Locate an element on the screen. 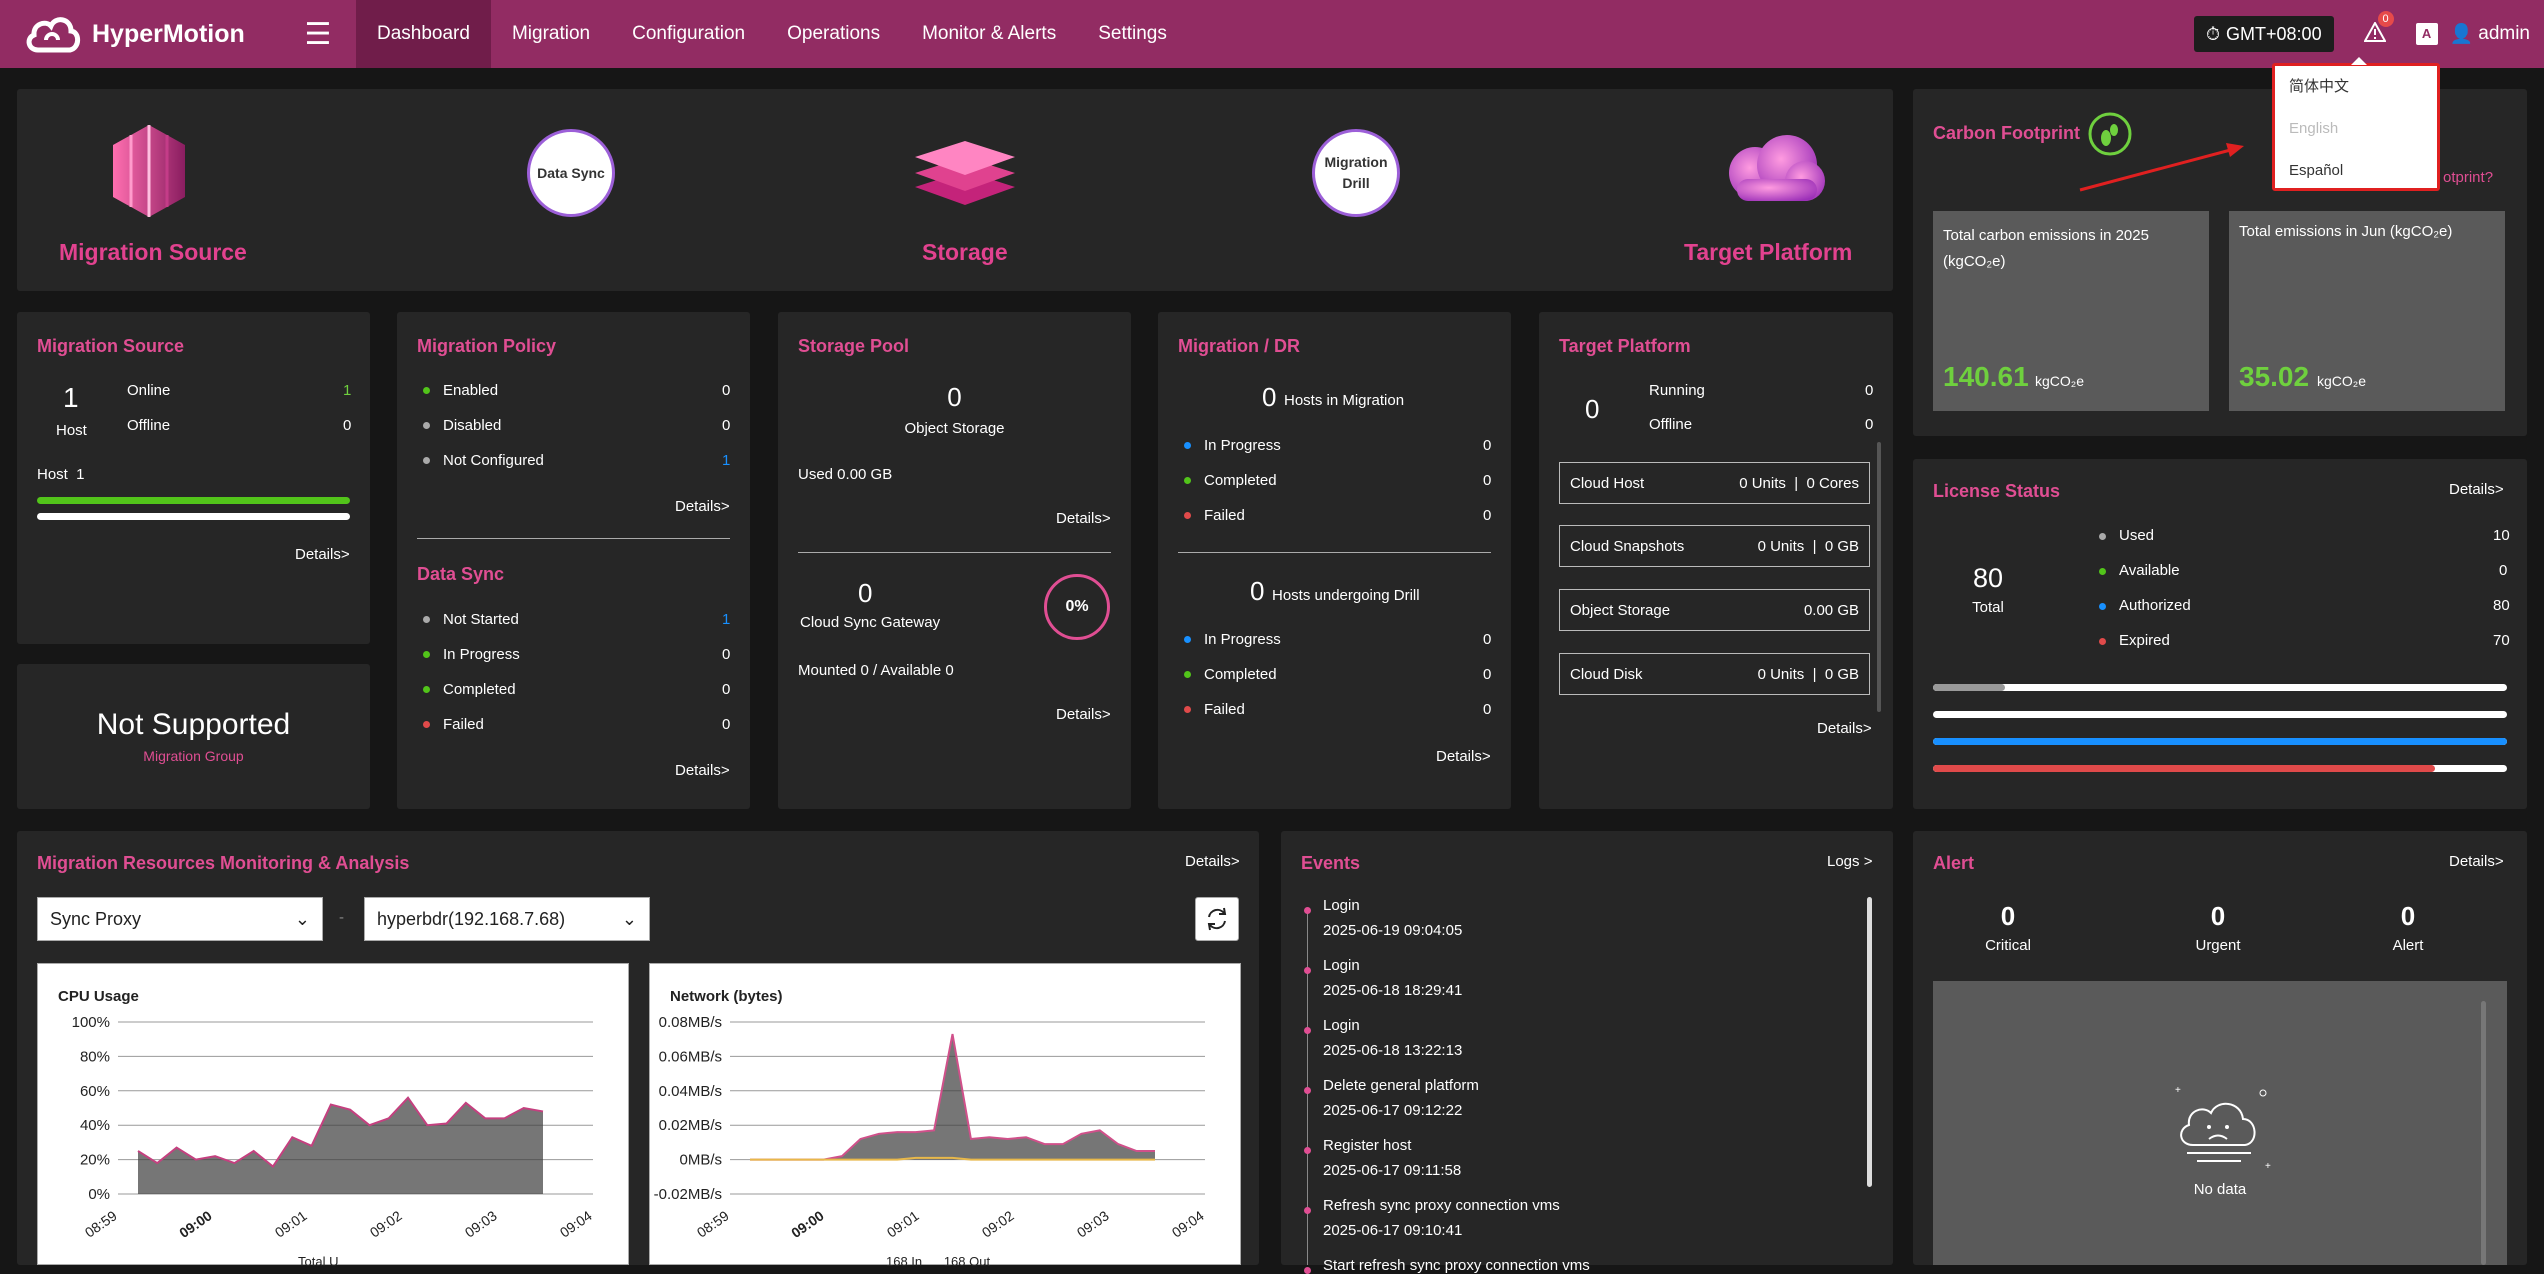 The width and height of the screenshot is (2544, 1274). proxy-type-select: Sync Proxy ⌄ is located at coordinates (180, 919).